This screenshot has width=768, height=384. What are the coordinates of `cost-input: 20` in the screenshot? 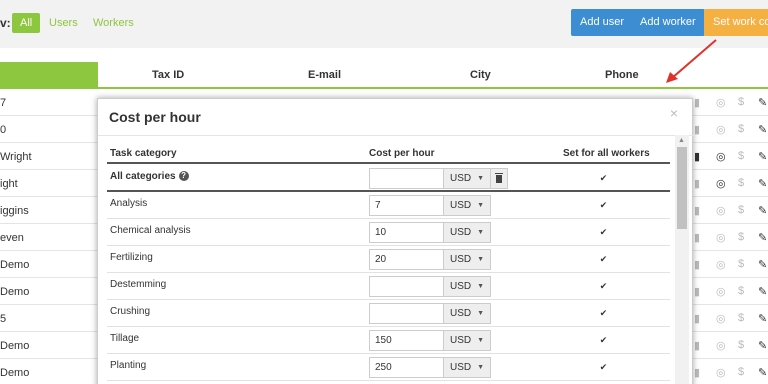 It's located at (406, 259).